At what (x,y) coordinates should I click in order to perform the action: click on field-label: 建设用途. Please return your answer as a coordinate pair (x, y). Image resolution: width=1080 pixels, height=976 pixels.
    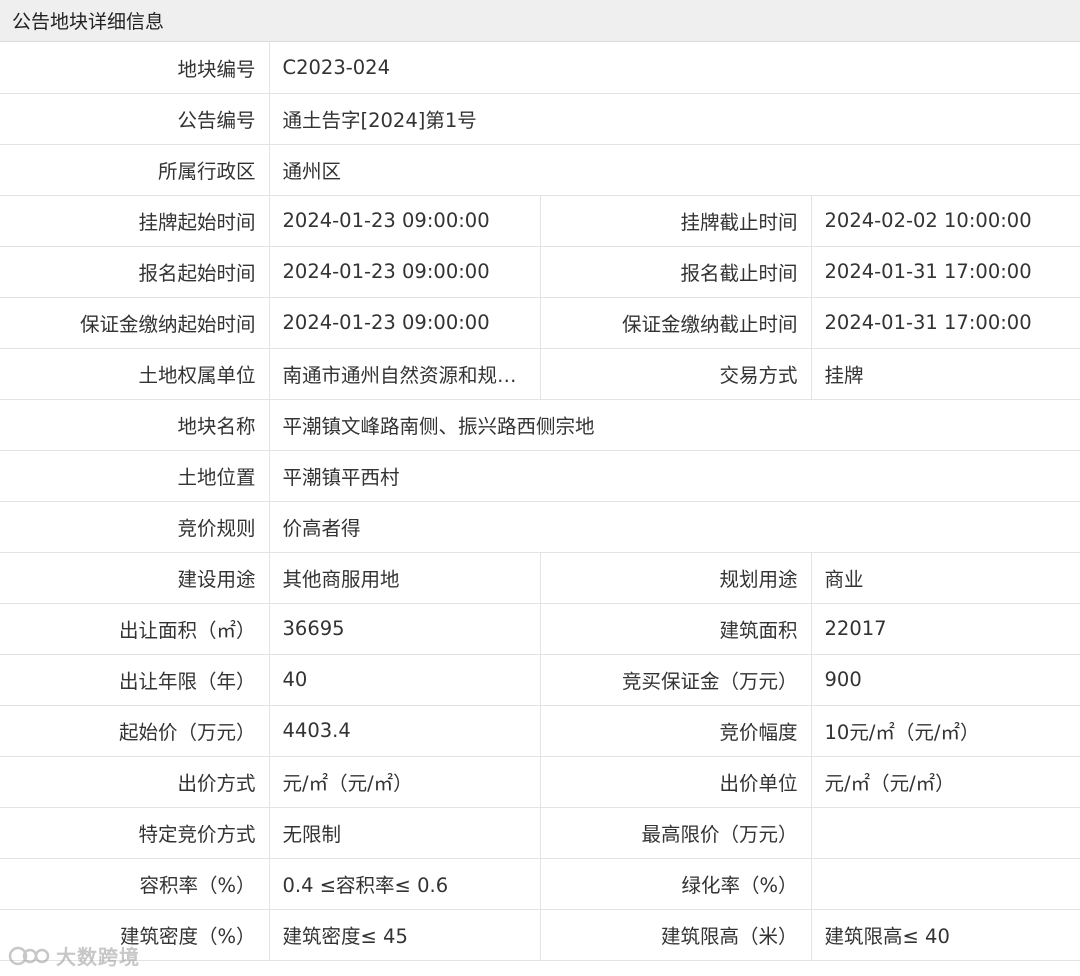
    Looking at the image, I should click on (135, 578).